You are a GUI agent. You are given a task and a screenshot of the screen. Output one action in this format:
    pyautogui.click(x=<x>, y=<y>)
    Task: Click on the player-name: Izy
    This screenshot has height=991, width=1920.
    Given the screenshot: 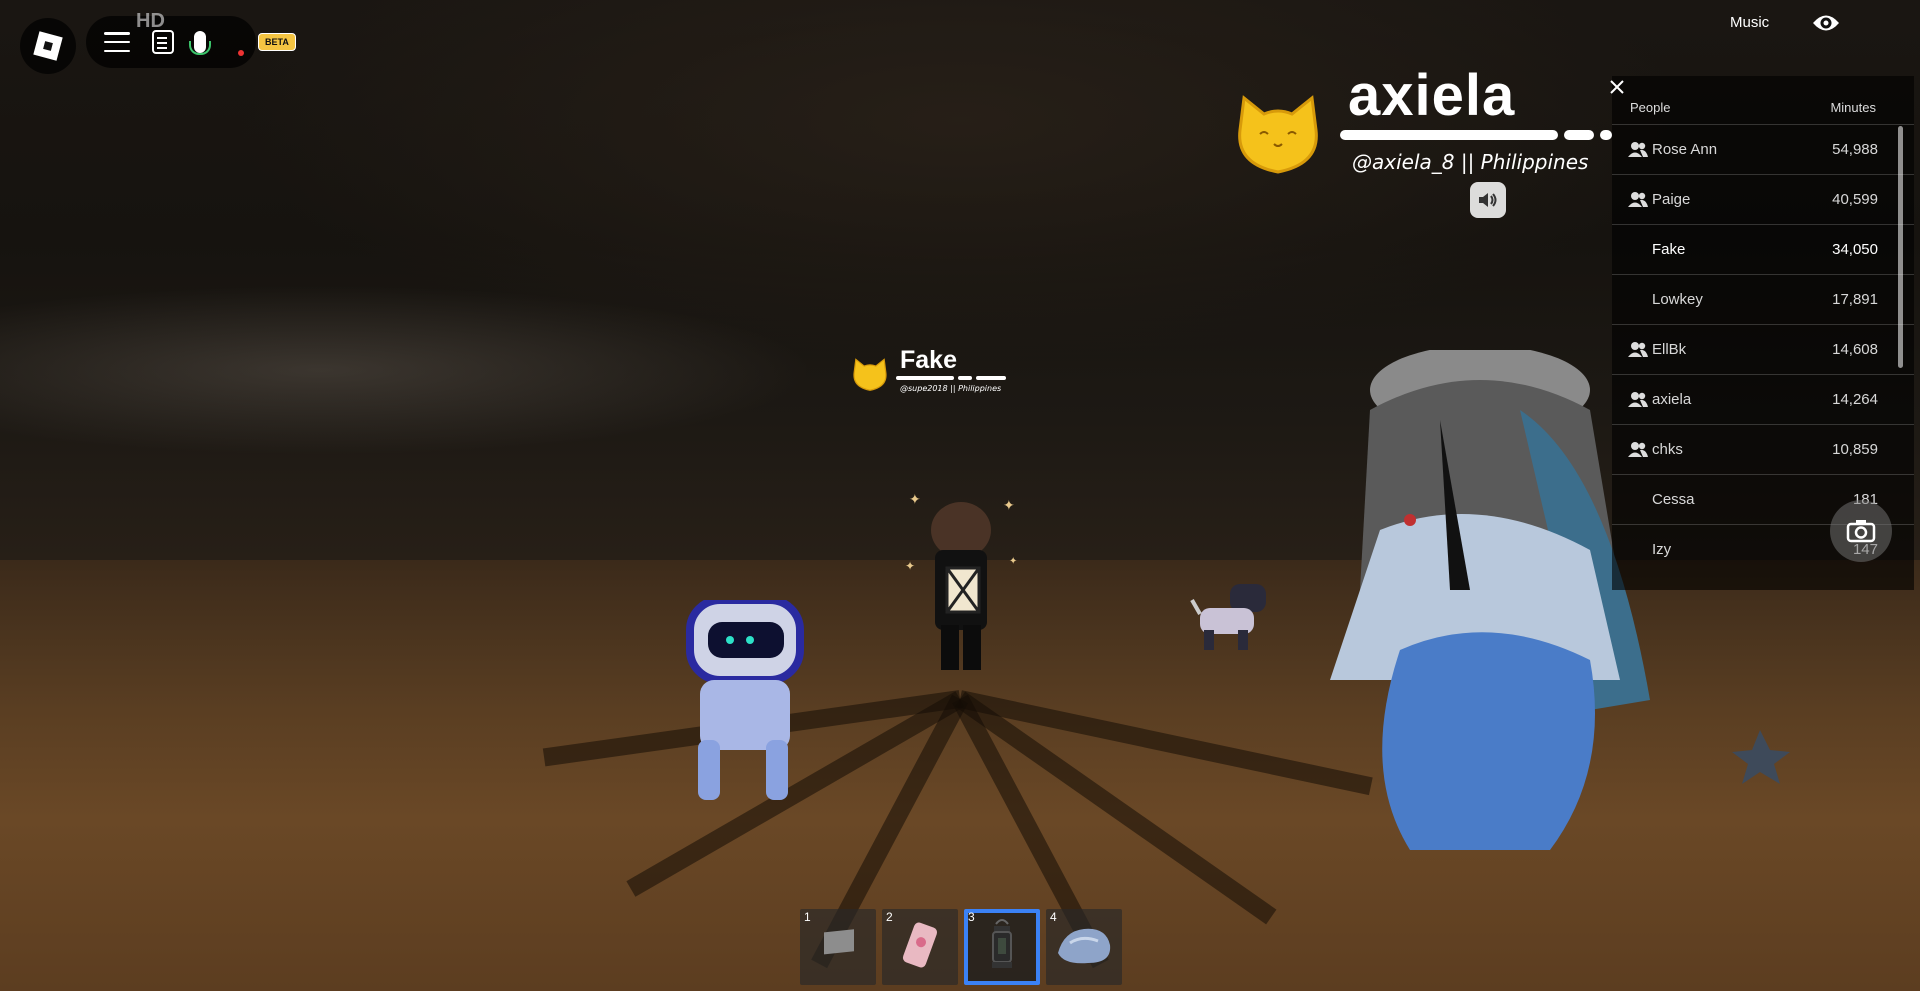 What is the action you would take?
    pyautogui.click(x=1662, y=549)
    